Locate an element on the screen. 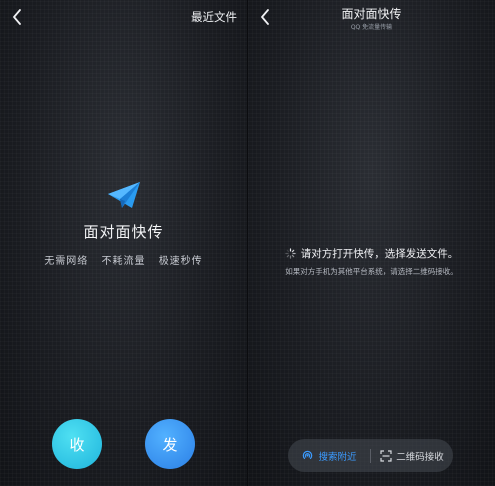 This screenshot has width=495, height=486. feature-item: 不耗流量 is located at coordinates (123, 261).